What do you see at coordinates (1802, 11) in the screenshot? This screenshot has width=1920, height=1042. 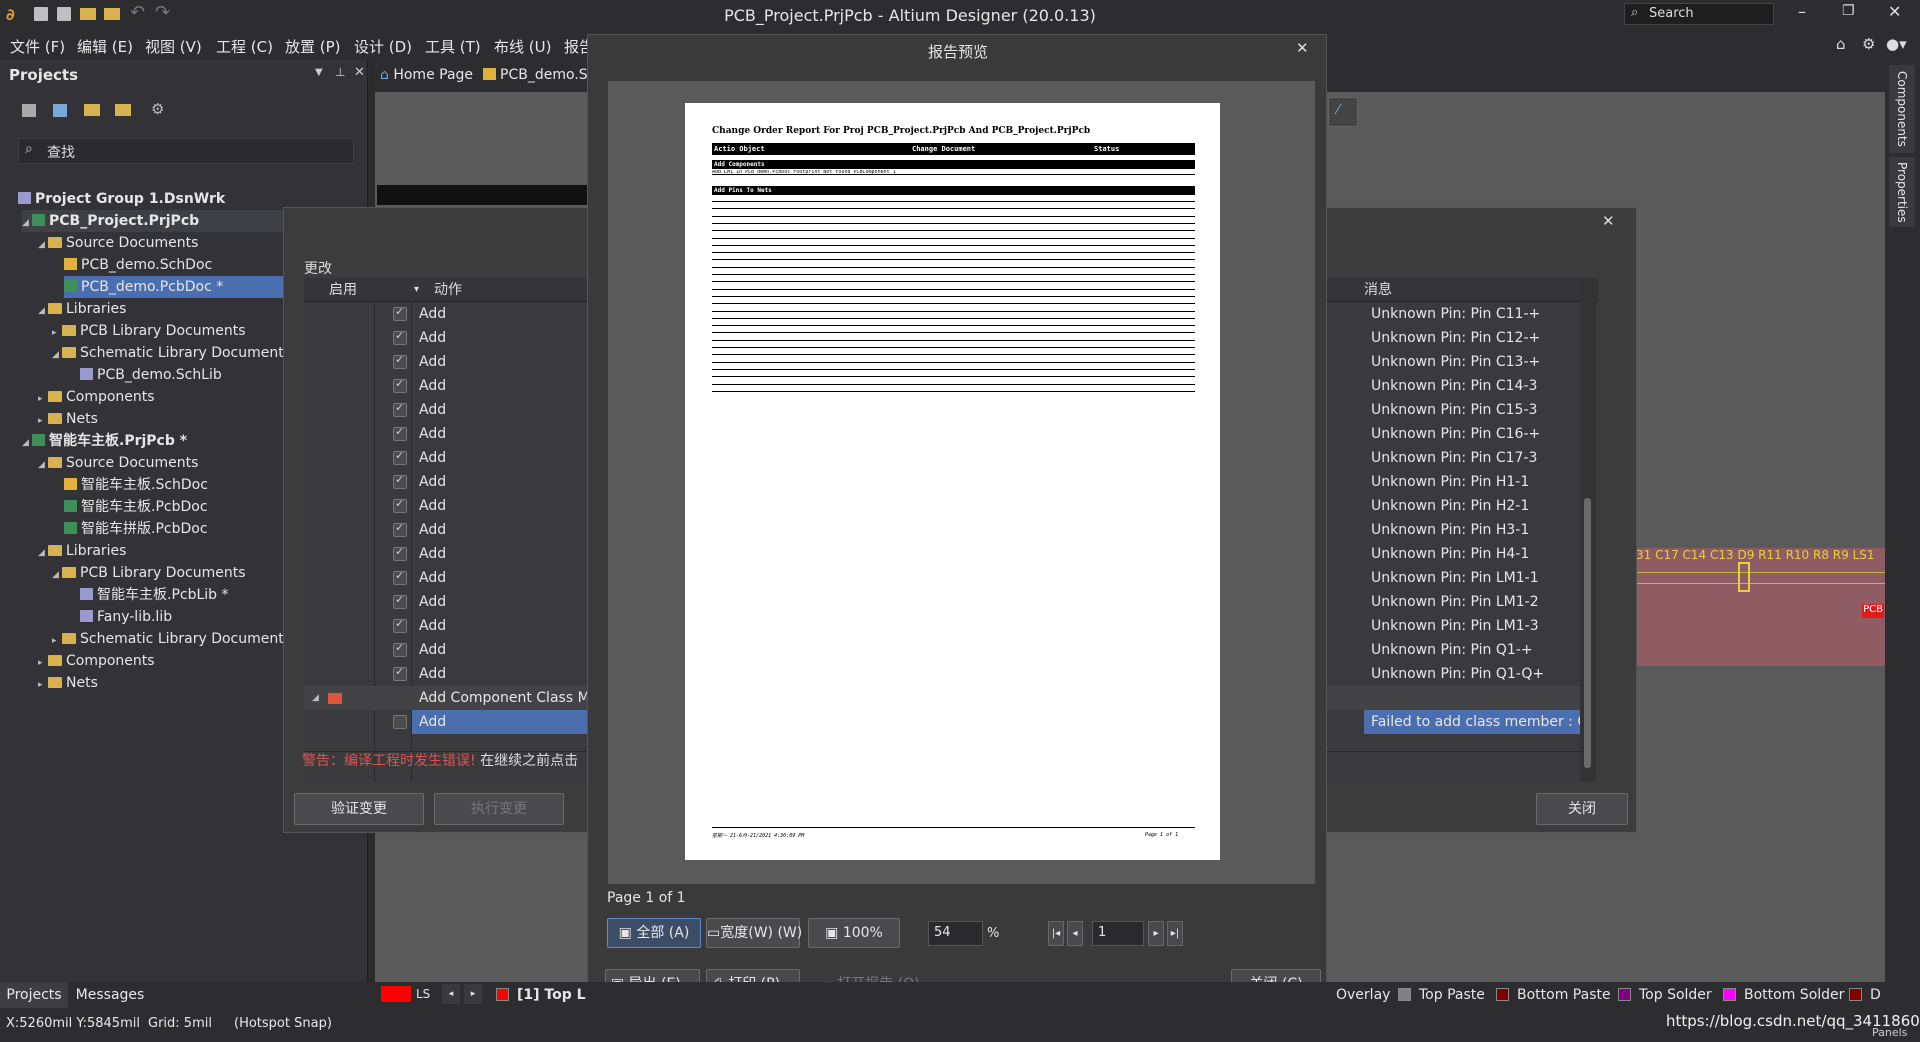 I see `minimize-icon: –` at bounding box center [1802, 11].